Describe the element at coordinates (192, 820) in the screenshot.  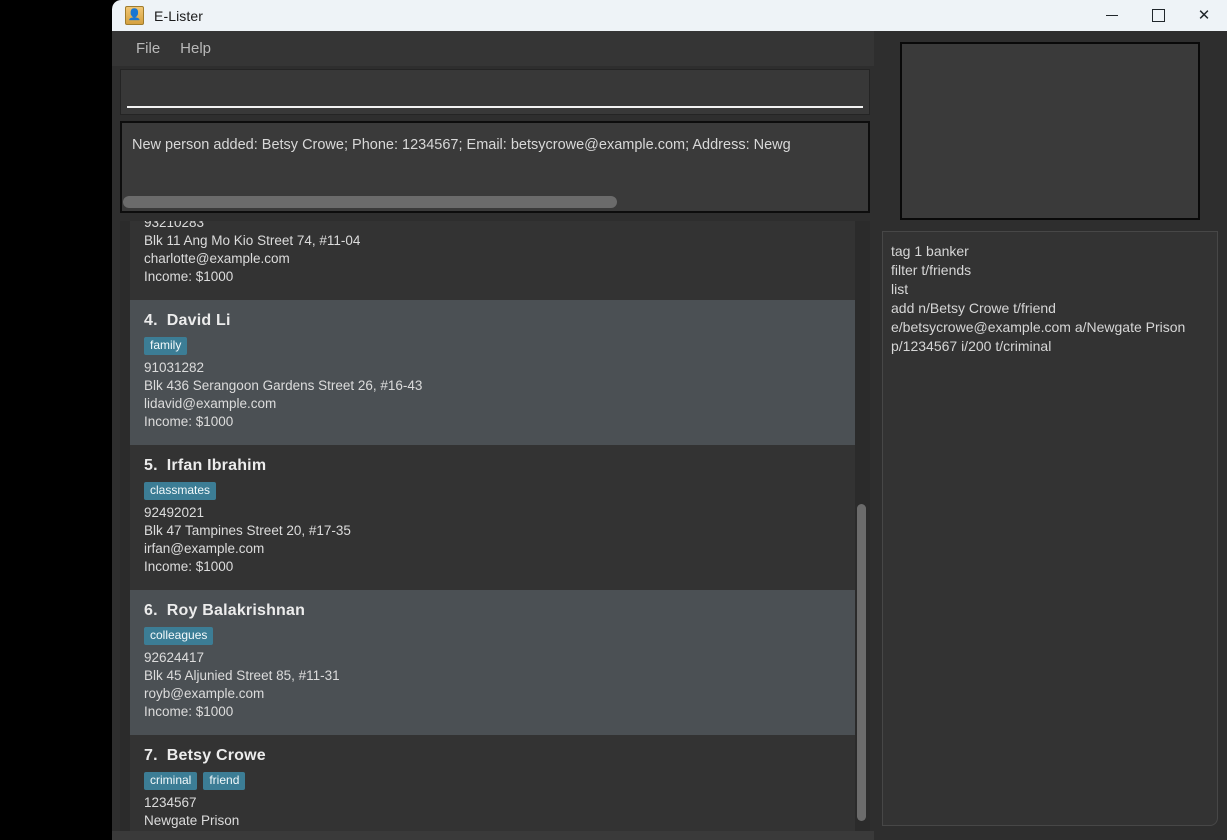
I see `person-address: Newgate Prison` at that location.